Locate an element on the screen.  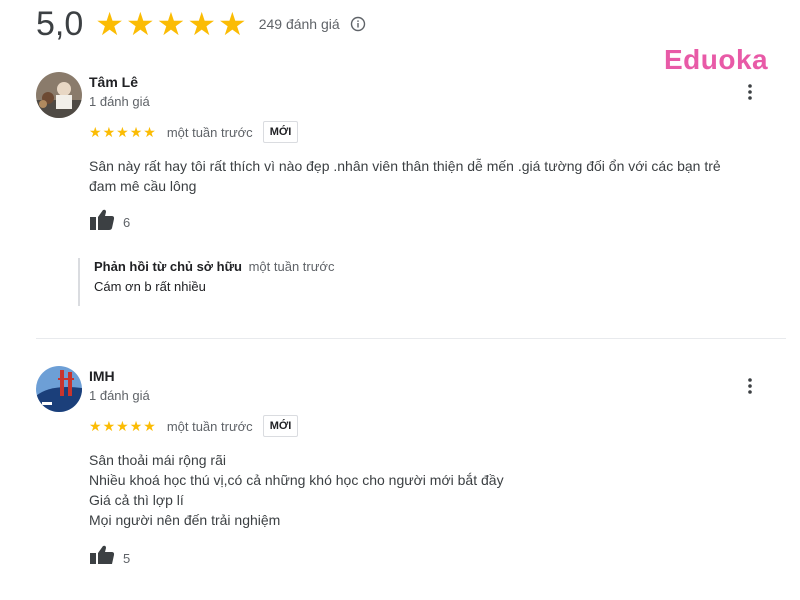
owner-reply-header: Phản hồi từ chủ sở hữu một tuần trước is located at coordinates (431, 267).